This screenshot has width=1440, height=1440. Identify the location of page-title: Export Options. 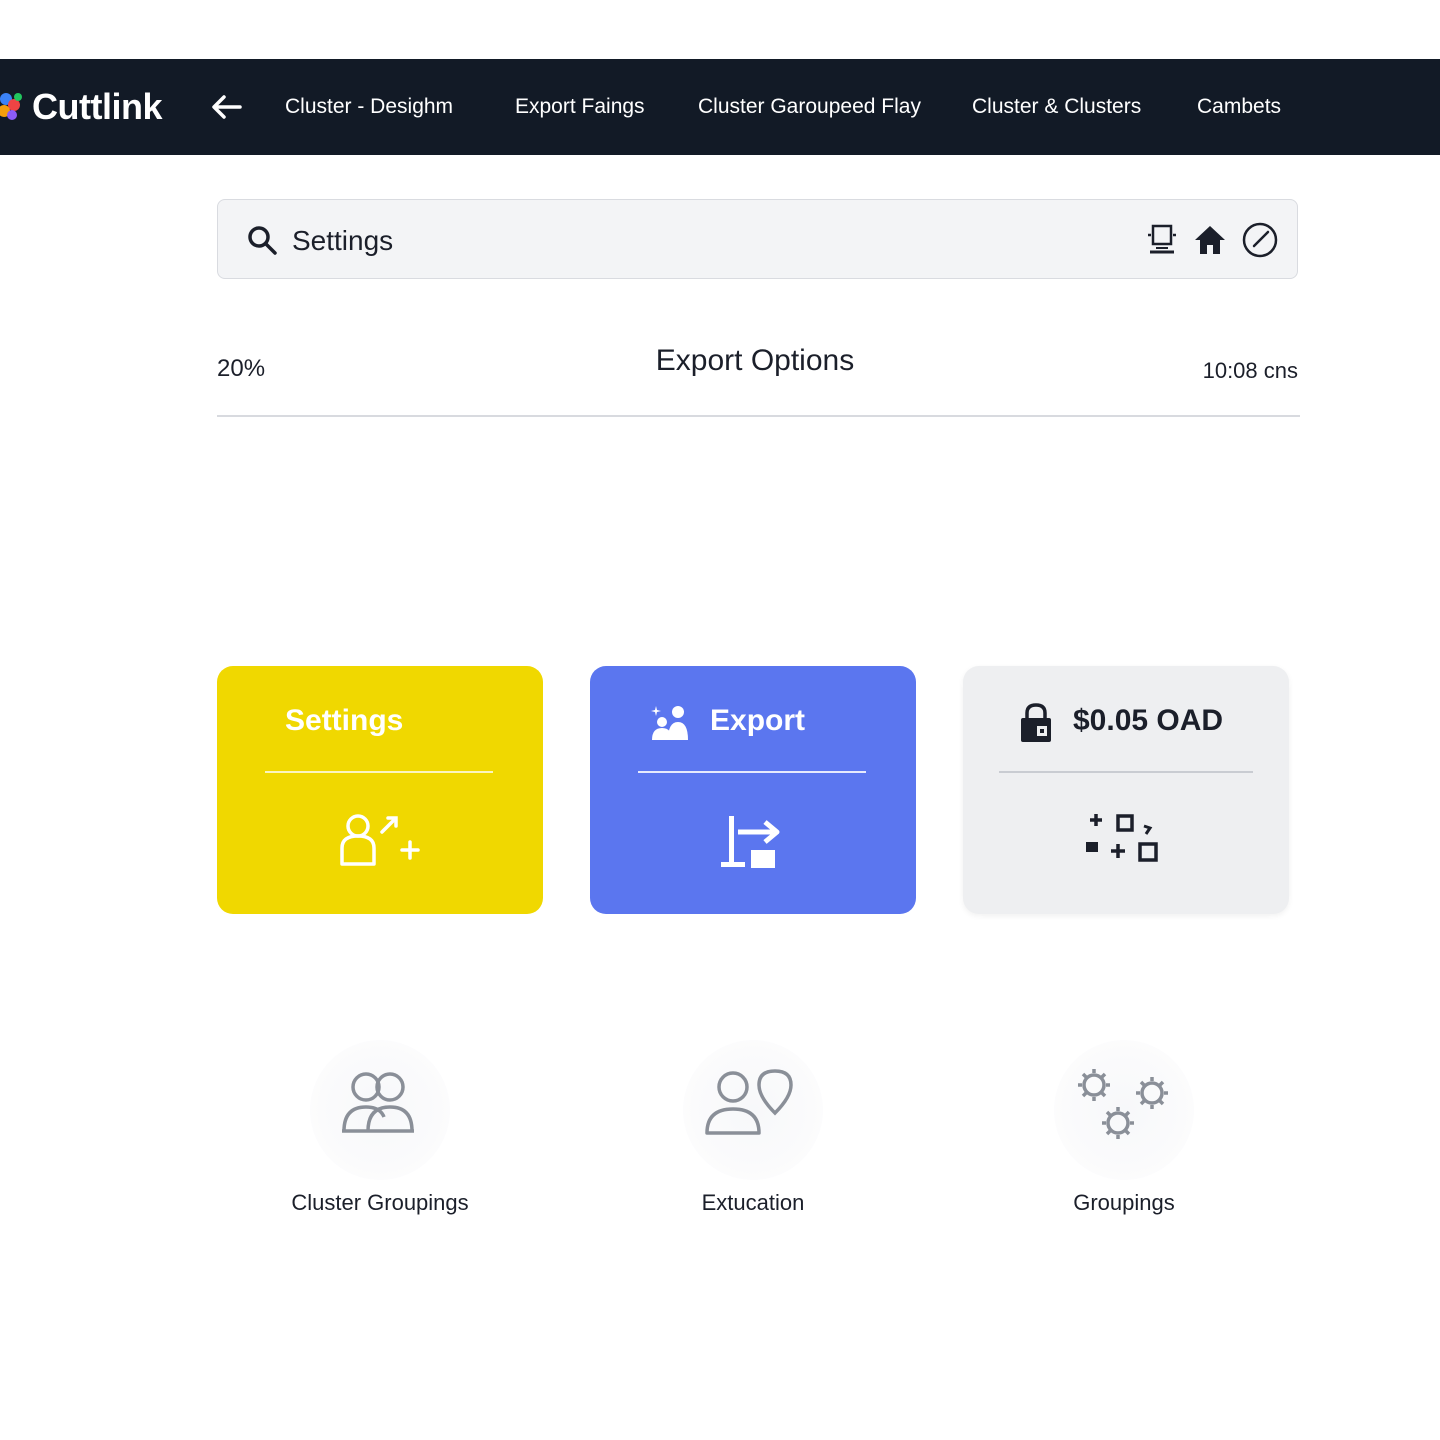
(755, 360).